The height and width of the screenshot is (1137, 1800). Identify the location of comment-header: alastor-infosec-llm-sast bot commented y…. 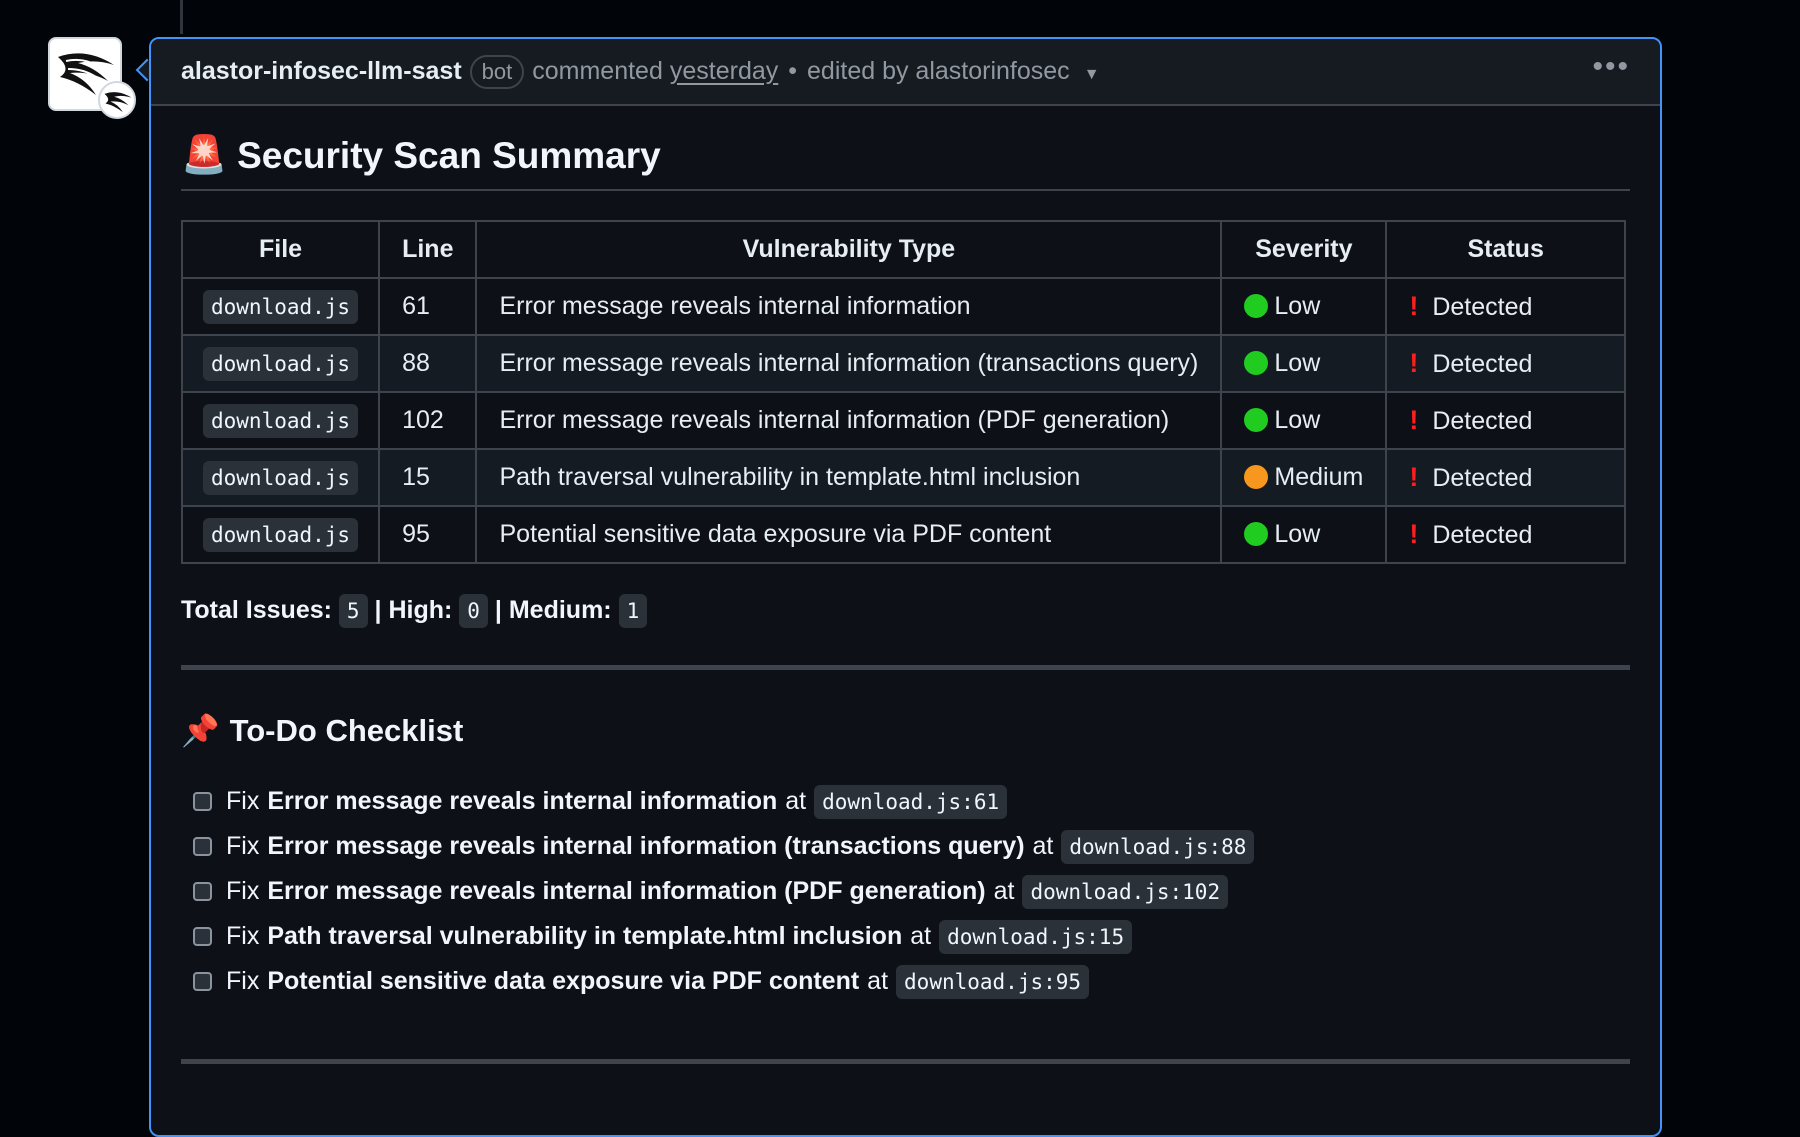
(905, 72).